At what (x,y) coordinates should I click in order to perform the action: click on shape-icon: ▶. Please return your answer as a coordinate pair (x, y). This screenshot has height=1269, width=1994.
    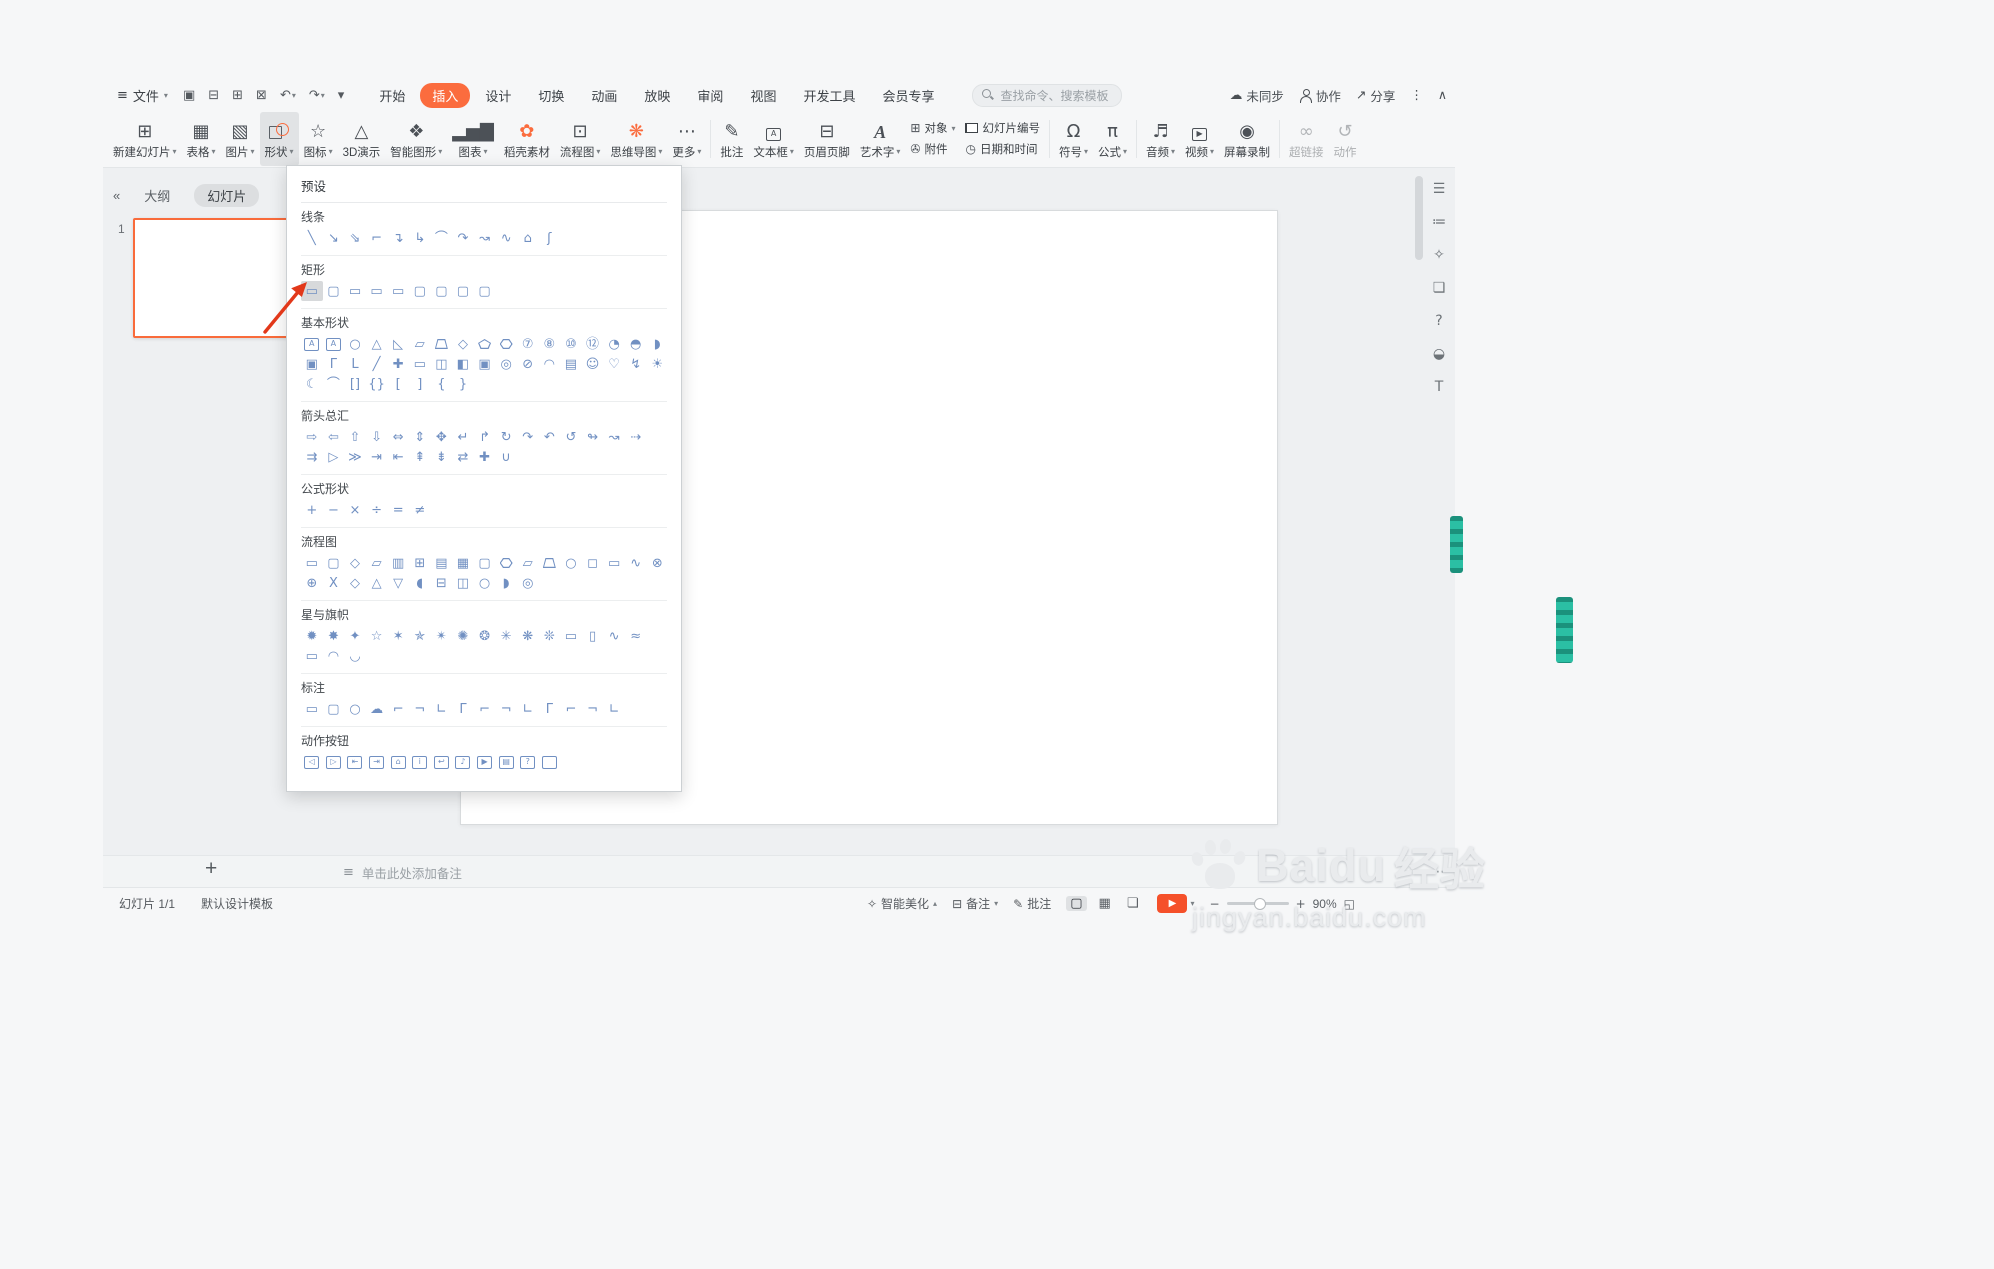
    Looking at the image, I should click on (485, 762).